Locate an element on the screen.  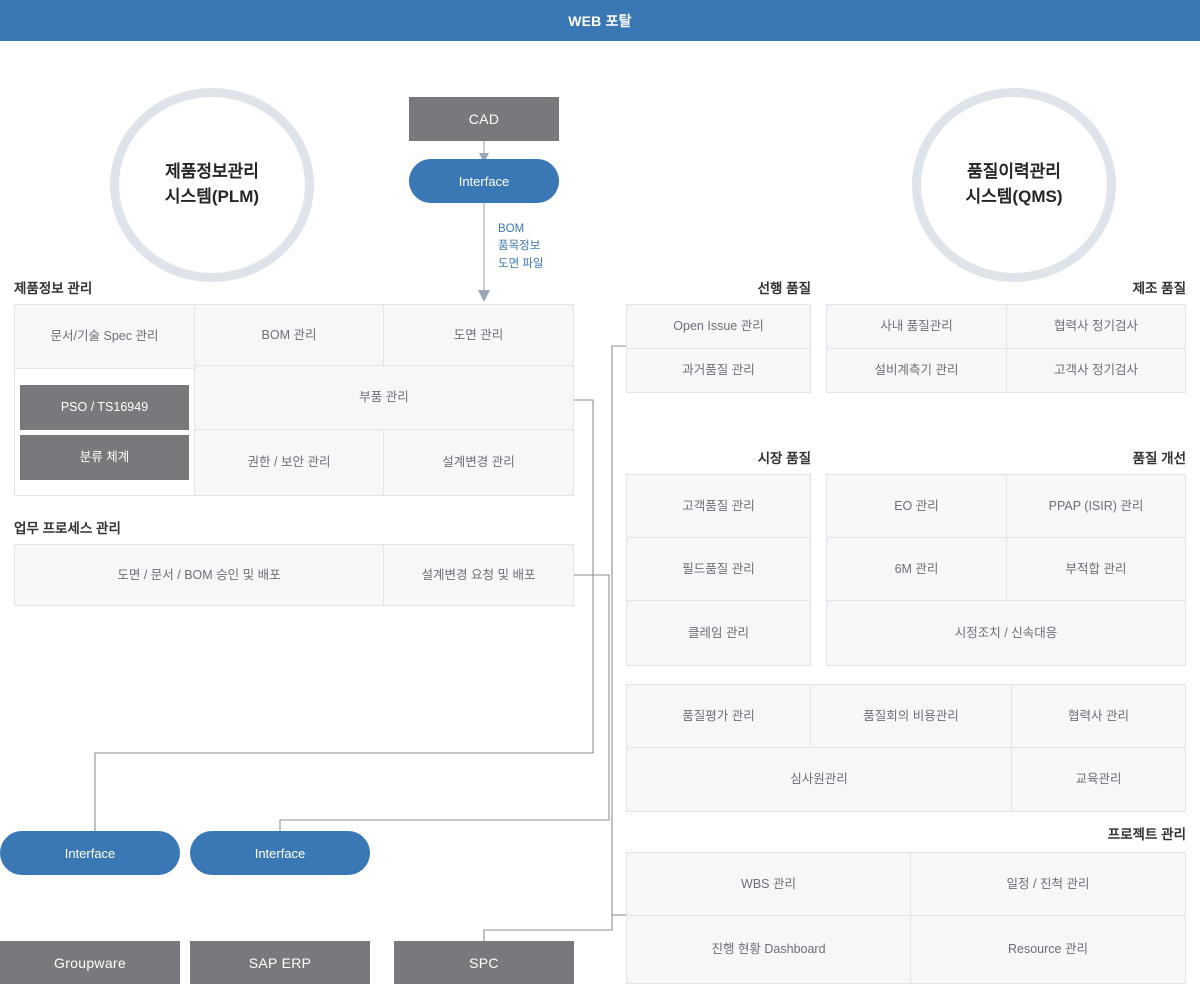
qms-circle-line1: 품질이력관리 is located at coordinates (1014, 172).